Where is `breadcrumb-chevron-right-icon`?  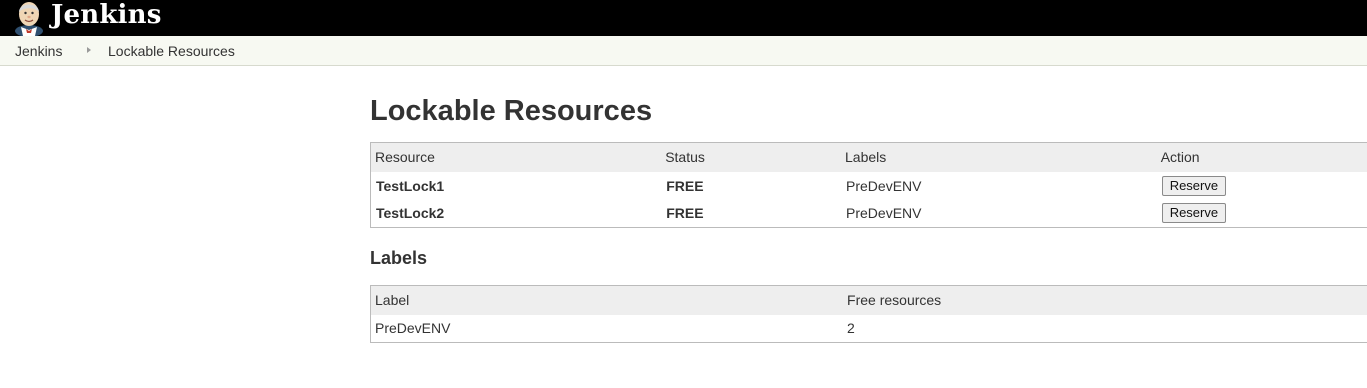 breadcrumb-chevron-right-icon is located at coordinates (89, 50).